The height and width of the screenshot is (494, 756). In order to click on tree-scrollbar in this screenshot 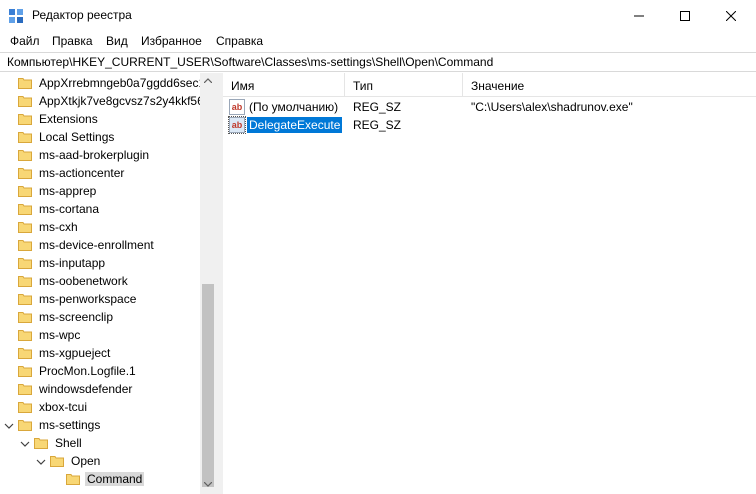, I will do `click(208, 283)`.